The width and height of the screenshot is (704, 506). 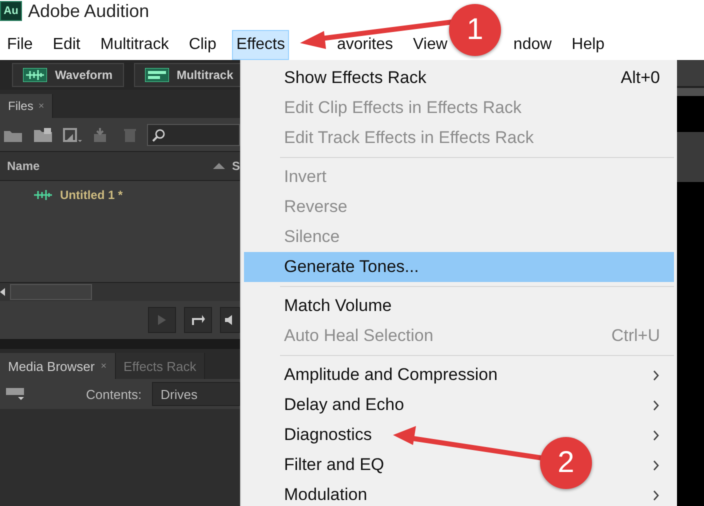 I want to click on panel-tab: Files ×, so click(x=27, y=106).